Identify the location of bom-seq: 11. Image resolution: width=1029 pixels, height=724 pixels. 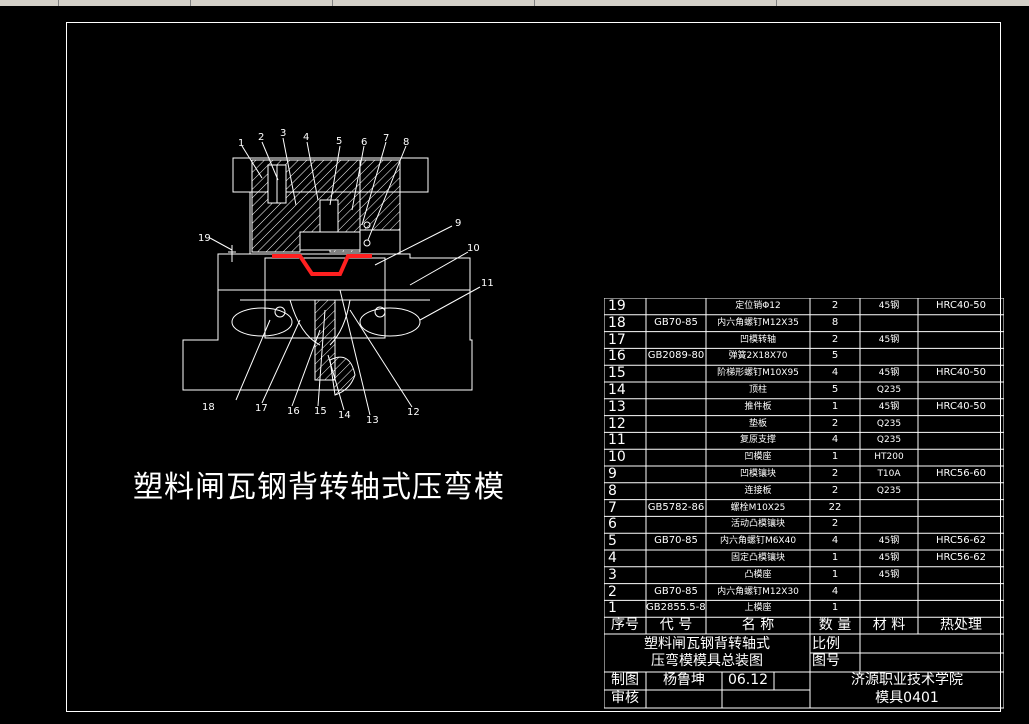
(617, 440).